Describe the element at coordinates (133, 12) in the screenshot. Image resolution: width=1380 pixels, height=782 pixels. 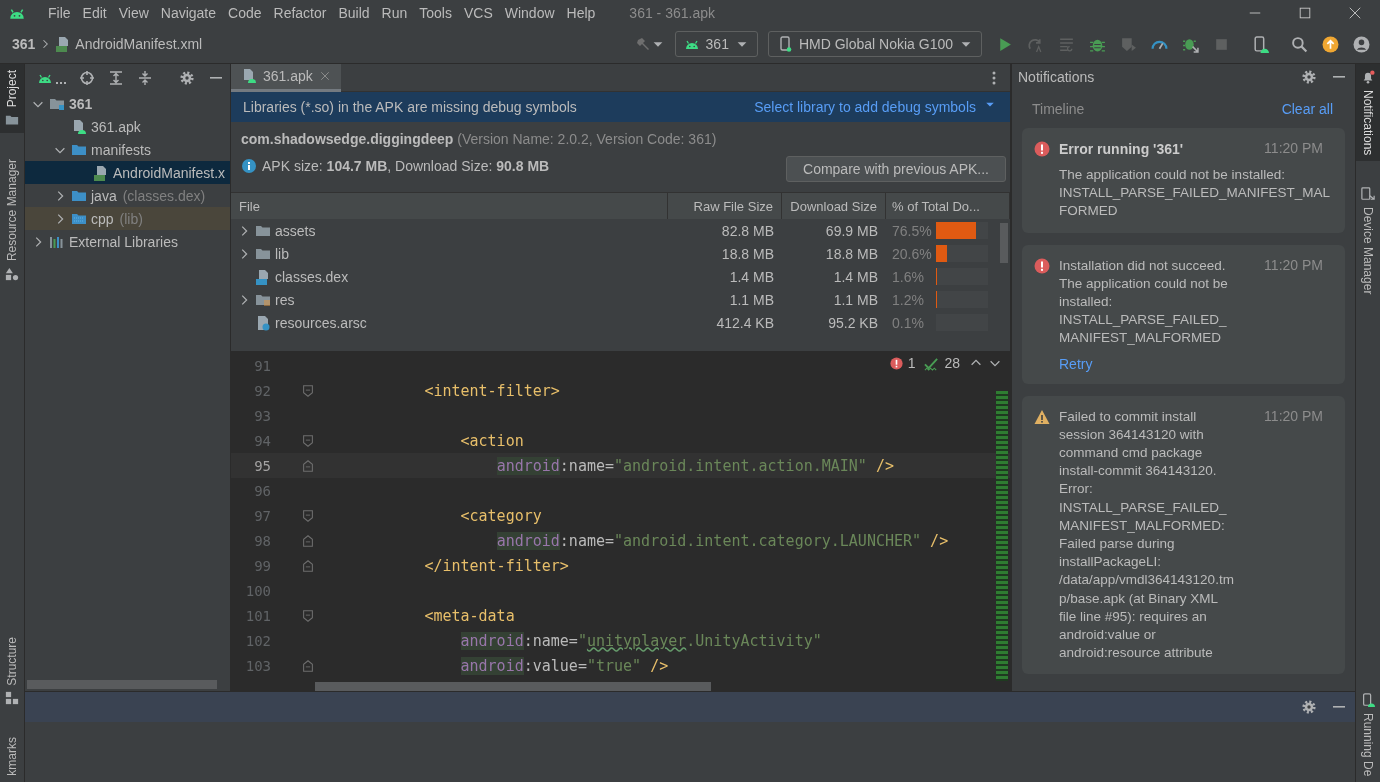
I see `menu-item: View` at that location.